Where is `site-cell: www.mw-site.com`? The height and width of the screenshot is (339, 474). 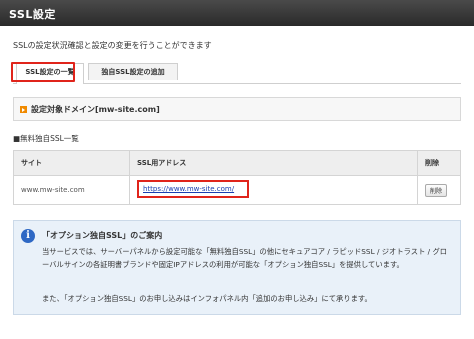 site-cell: www.mw-site.com is located at coordinates (71, 190).